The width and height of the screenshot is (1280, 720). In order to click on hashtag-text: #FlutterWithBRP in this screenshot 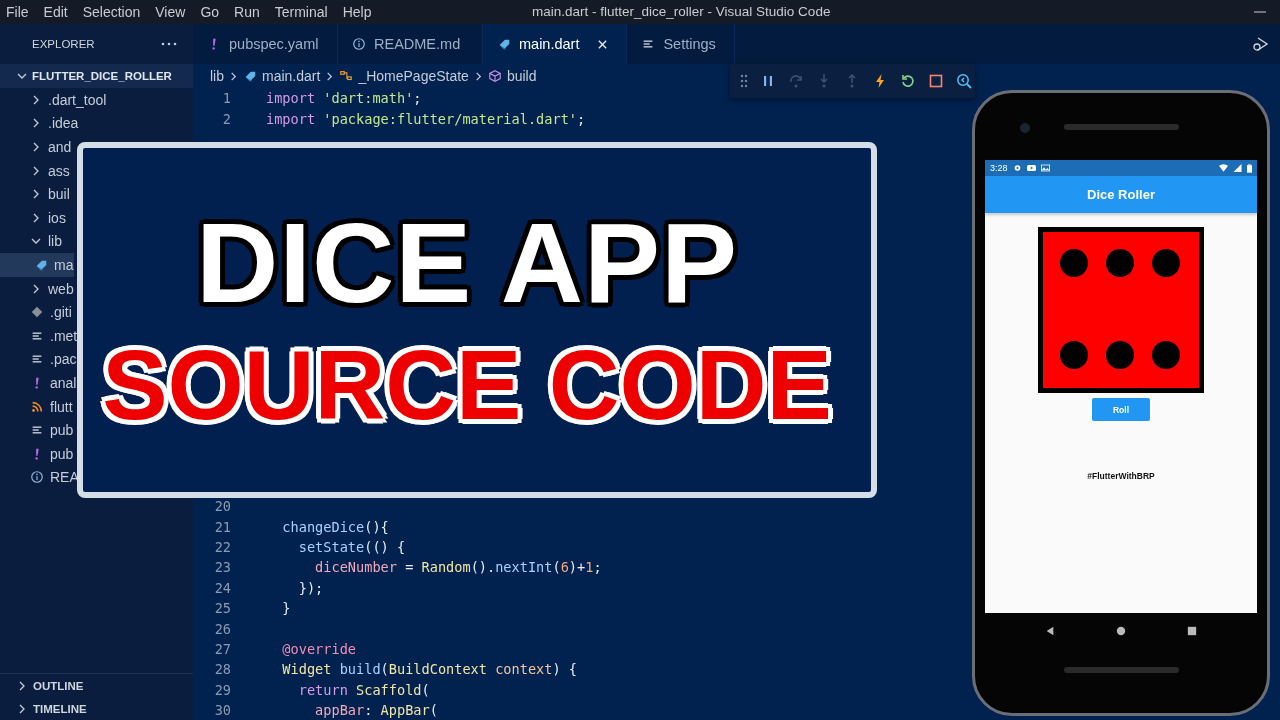, I will do `click(1121, 476)`.